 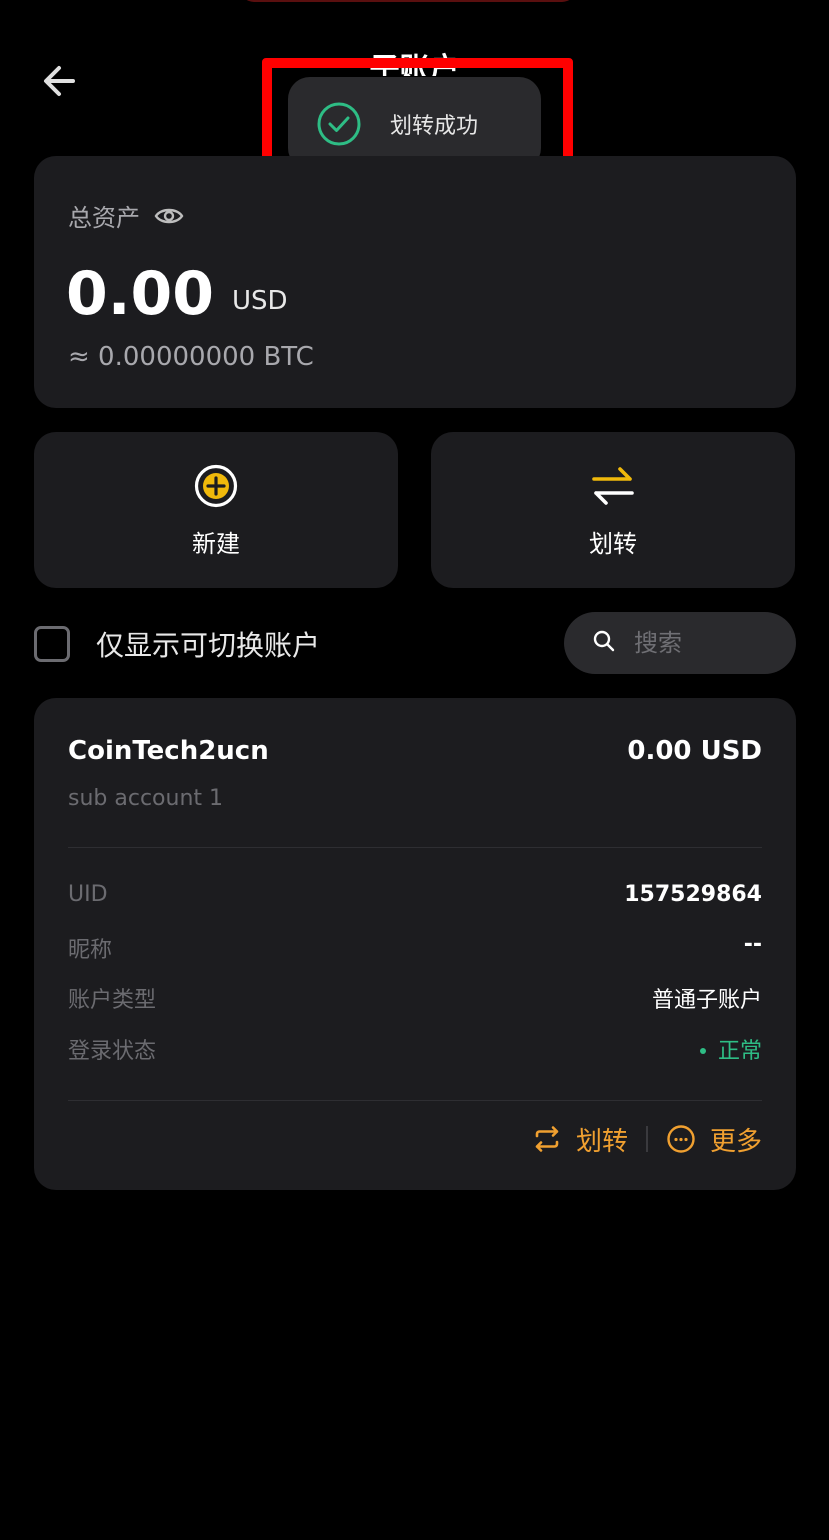 What do you see at coordinates (730, 1049) in the screenshot?
I see `login-status-value: 正常` at bounding box center [730, 1049].